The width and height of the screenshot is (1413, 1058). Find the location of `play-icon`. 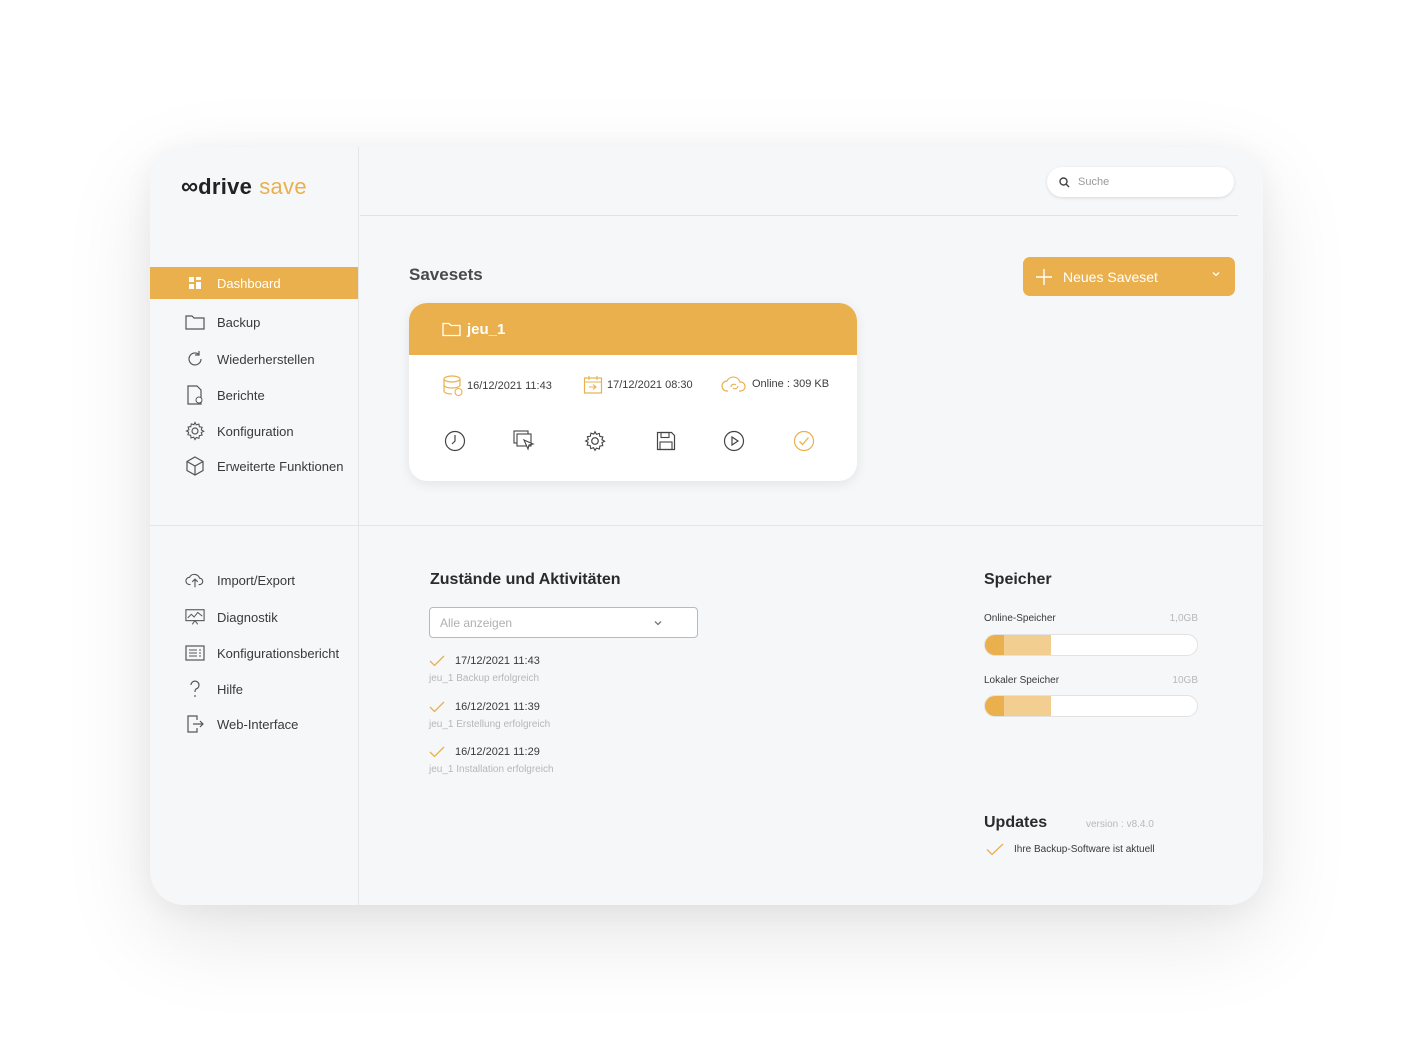

play-icon is located at coordinates (734, 441).